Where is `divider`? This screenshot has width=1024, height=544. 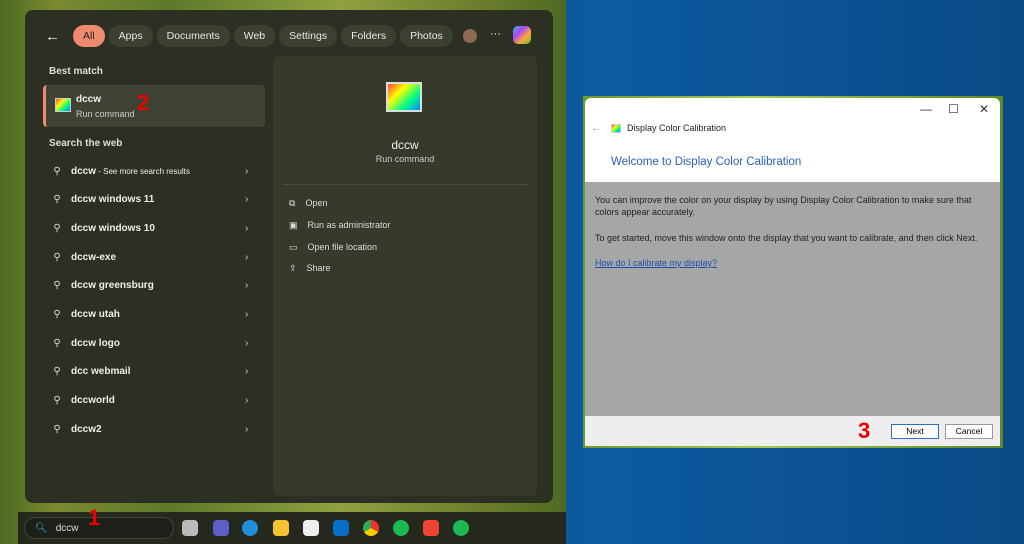 divider is located at coordinates (405, 184).